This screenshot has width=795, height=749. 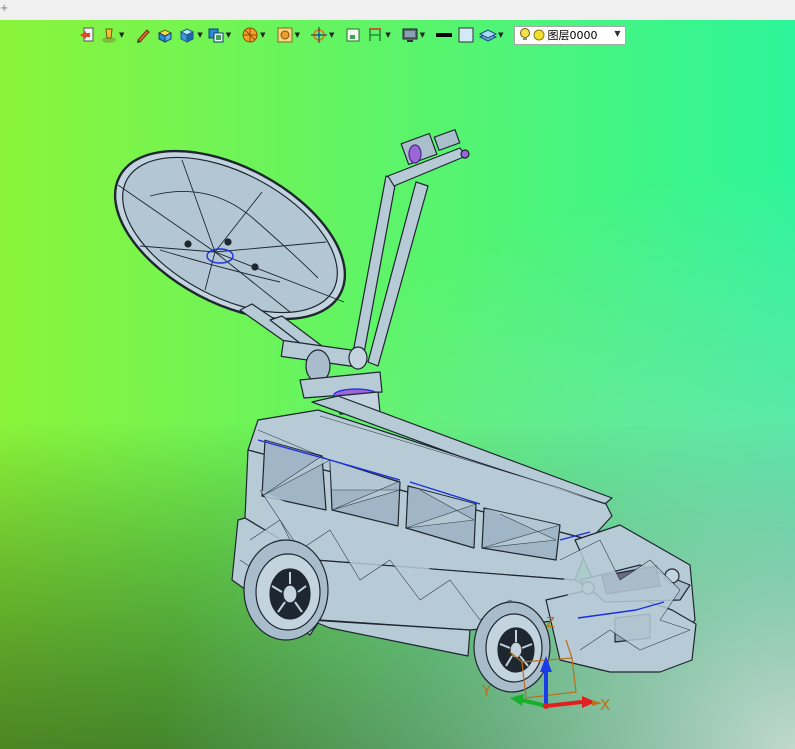 I want to click on z-axis-arrowhead, so click(x=546, y=664).